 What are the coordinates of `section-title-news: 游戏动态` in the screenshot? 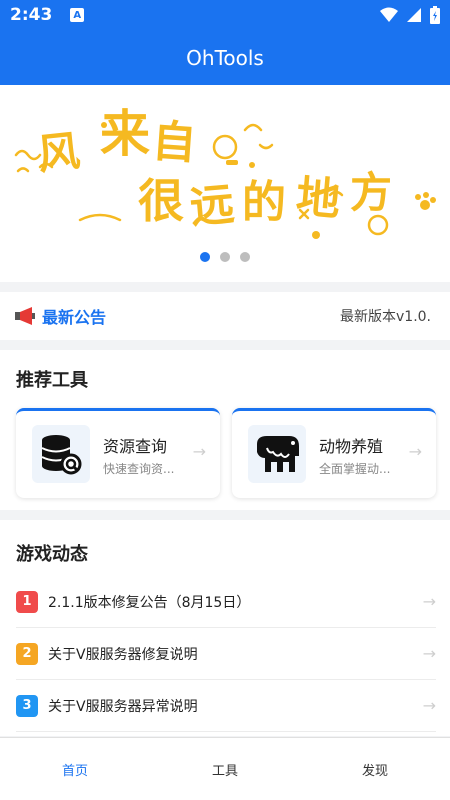 It's located at (52, 554).